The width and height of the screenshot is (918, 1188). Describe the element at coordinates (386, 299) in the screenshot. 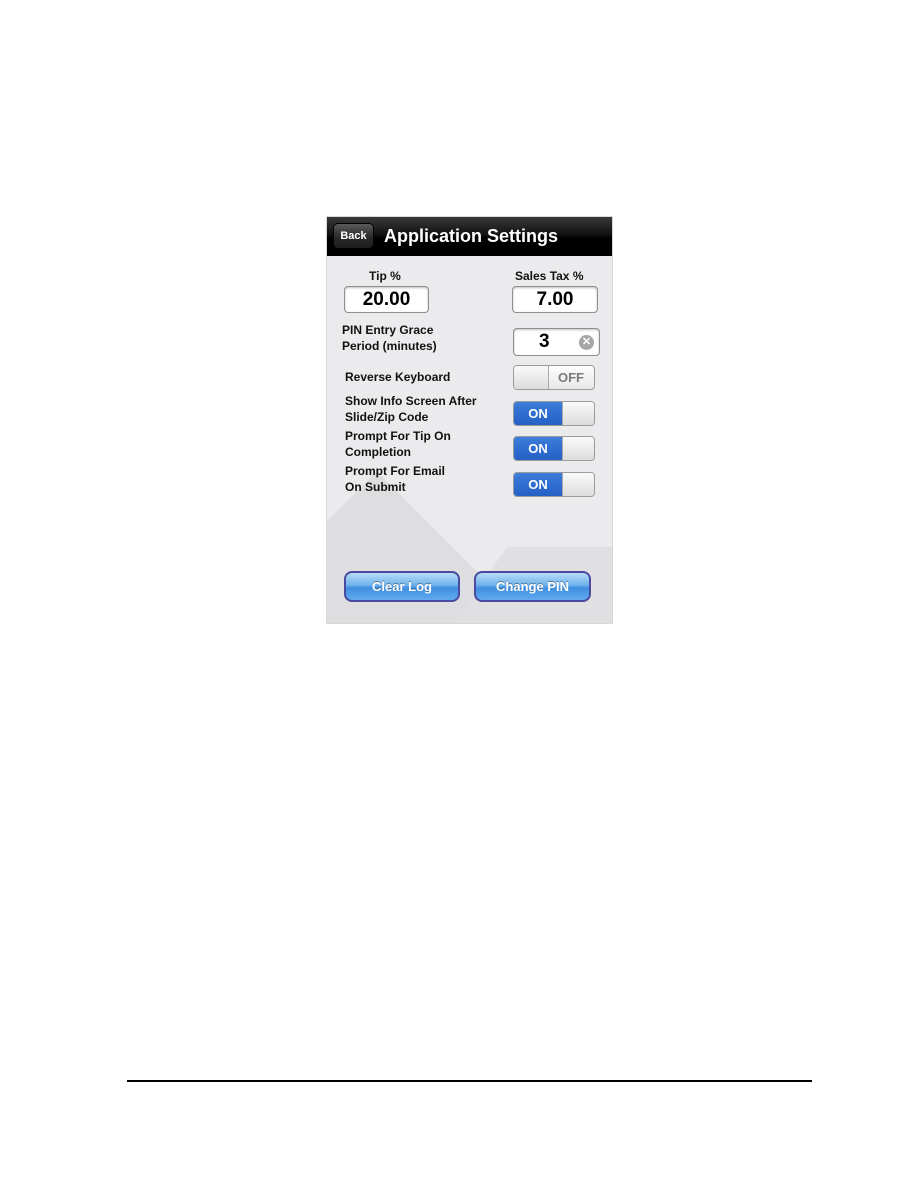

I see `tip-input: 20.00` at that location.